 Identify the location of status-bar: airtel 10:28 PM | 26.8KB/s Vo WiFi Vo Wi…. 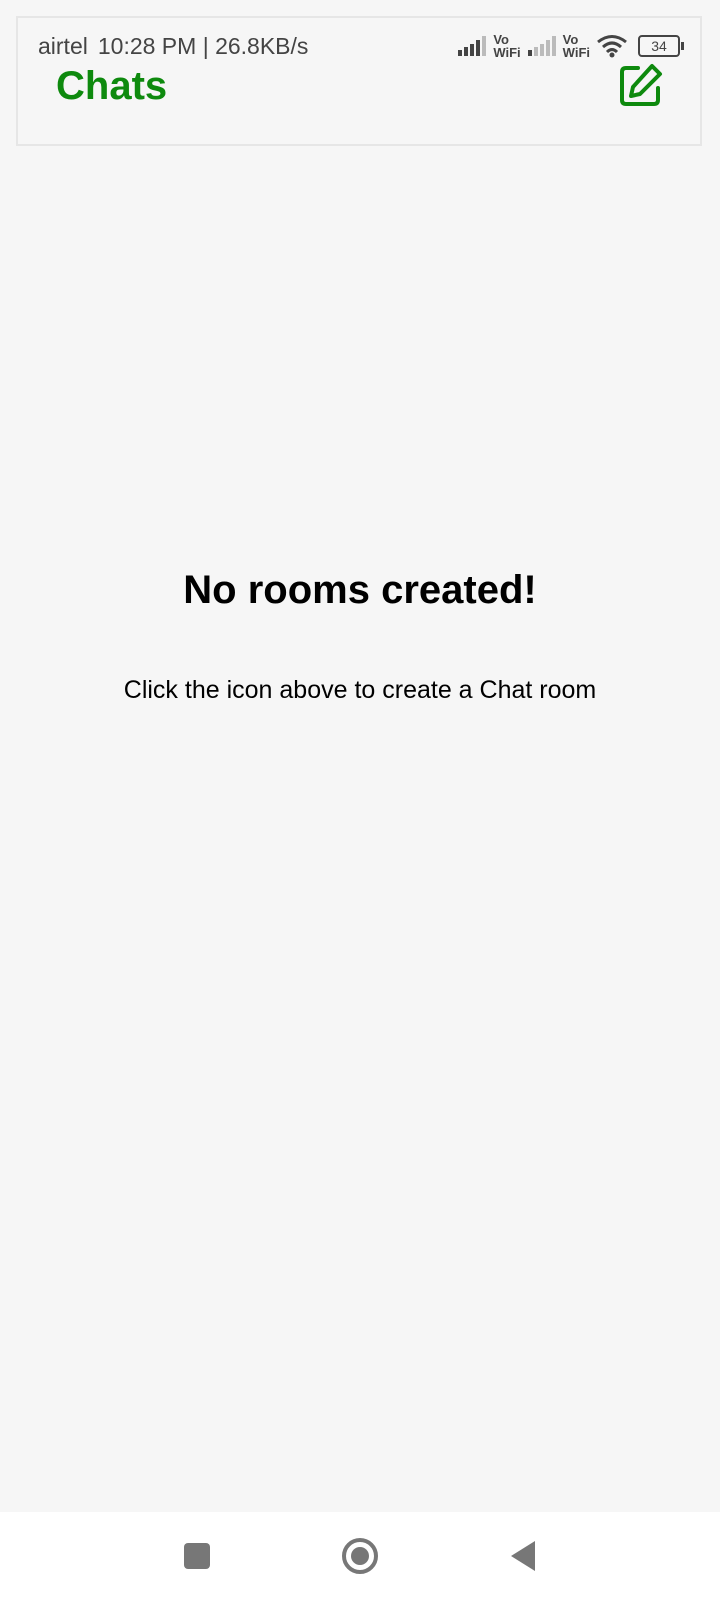
(361, 46).